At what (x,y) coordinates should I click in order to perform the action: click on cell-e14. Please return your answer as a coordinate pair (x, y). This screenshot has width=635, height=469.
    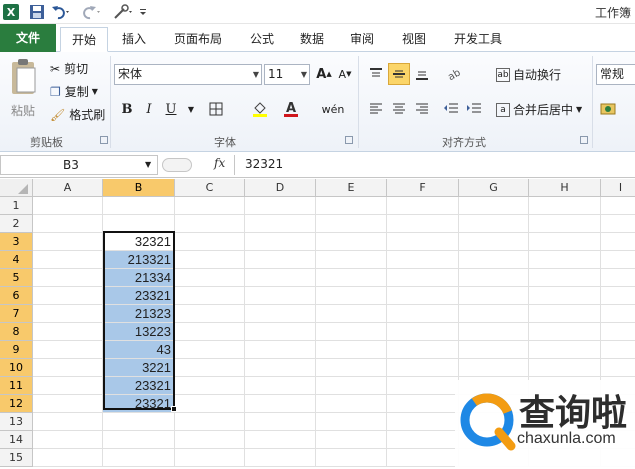
    Looking at the image, I should click on (351, 440).